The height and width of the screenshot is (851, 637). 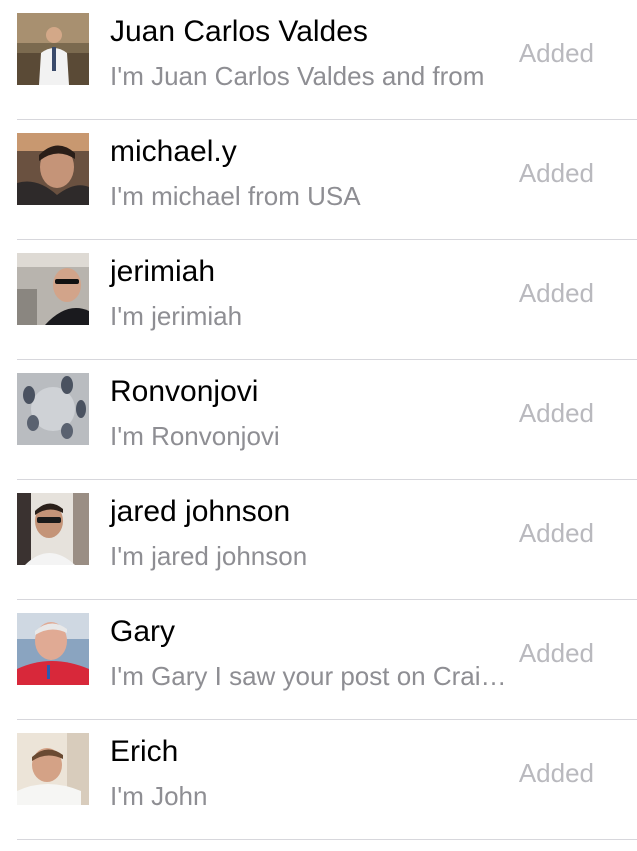 What do you see at coordinates (143, 631) in the screenshot?
I see `contact-name: Gary` at bounding box center [143, 631].